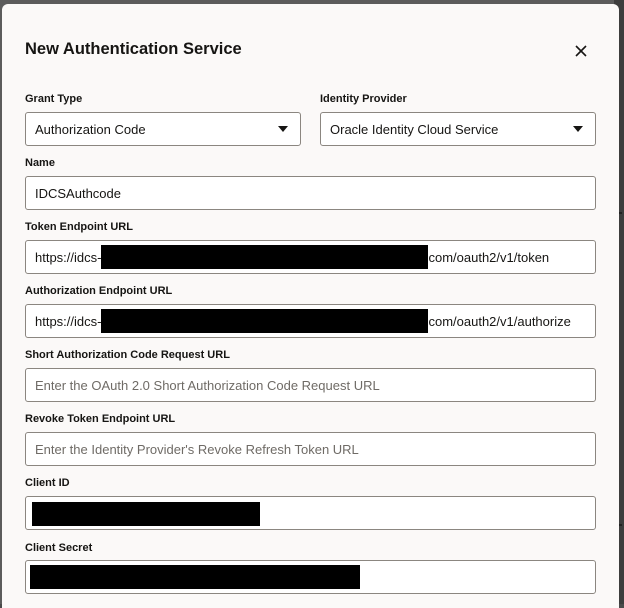 The image size is (624, 608). I want to click on revoke-token-endpoint-field, so click(310, 449).